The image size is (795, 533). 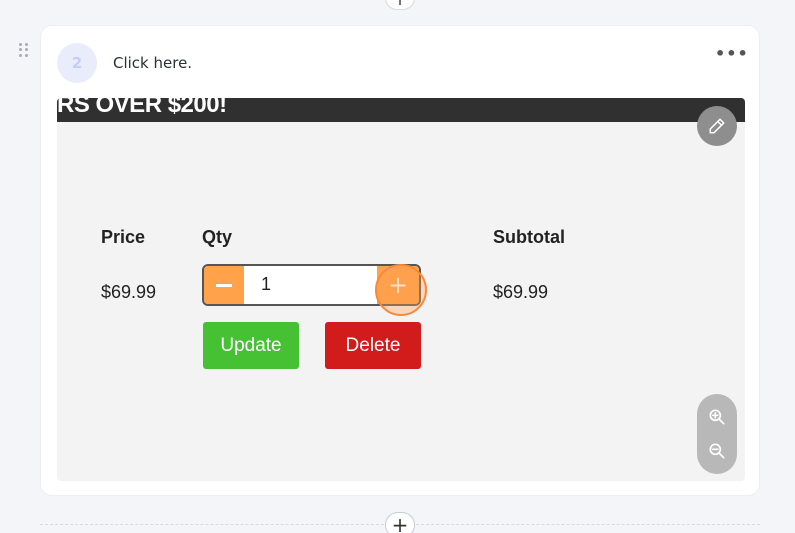 I want to click on promo-banner: RS OVER $200!, so click(x=401, y=110).